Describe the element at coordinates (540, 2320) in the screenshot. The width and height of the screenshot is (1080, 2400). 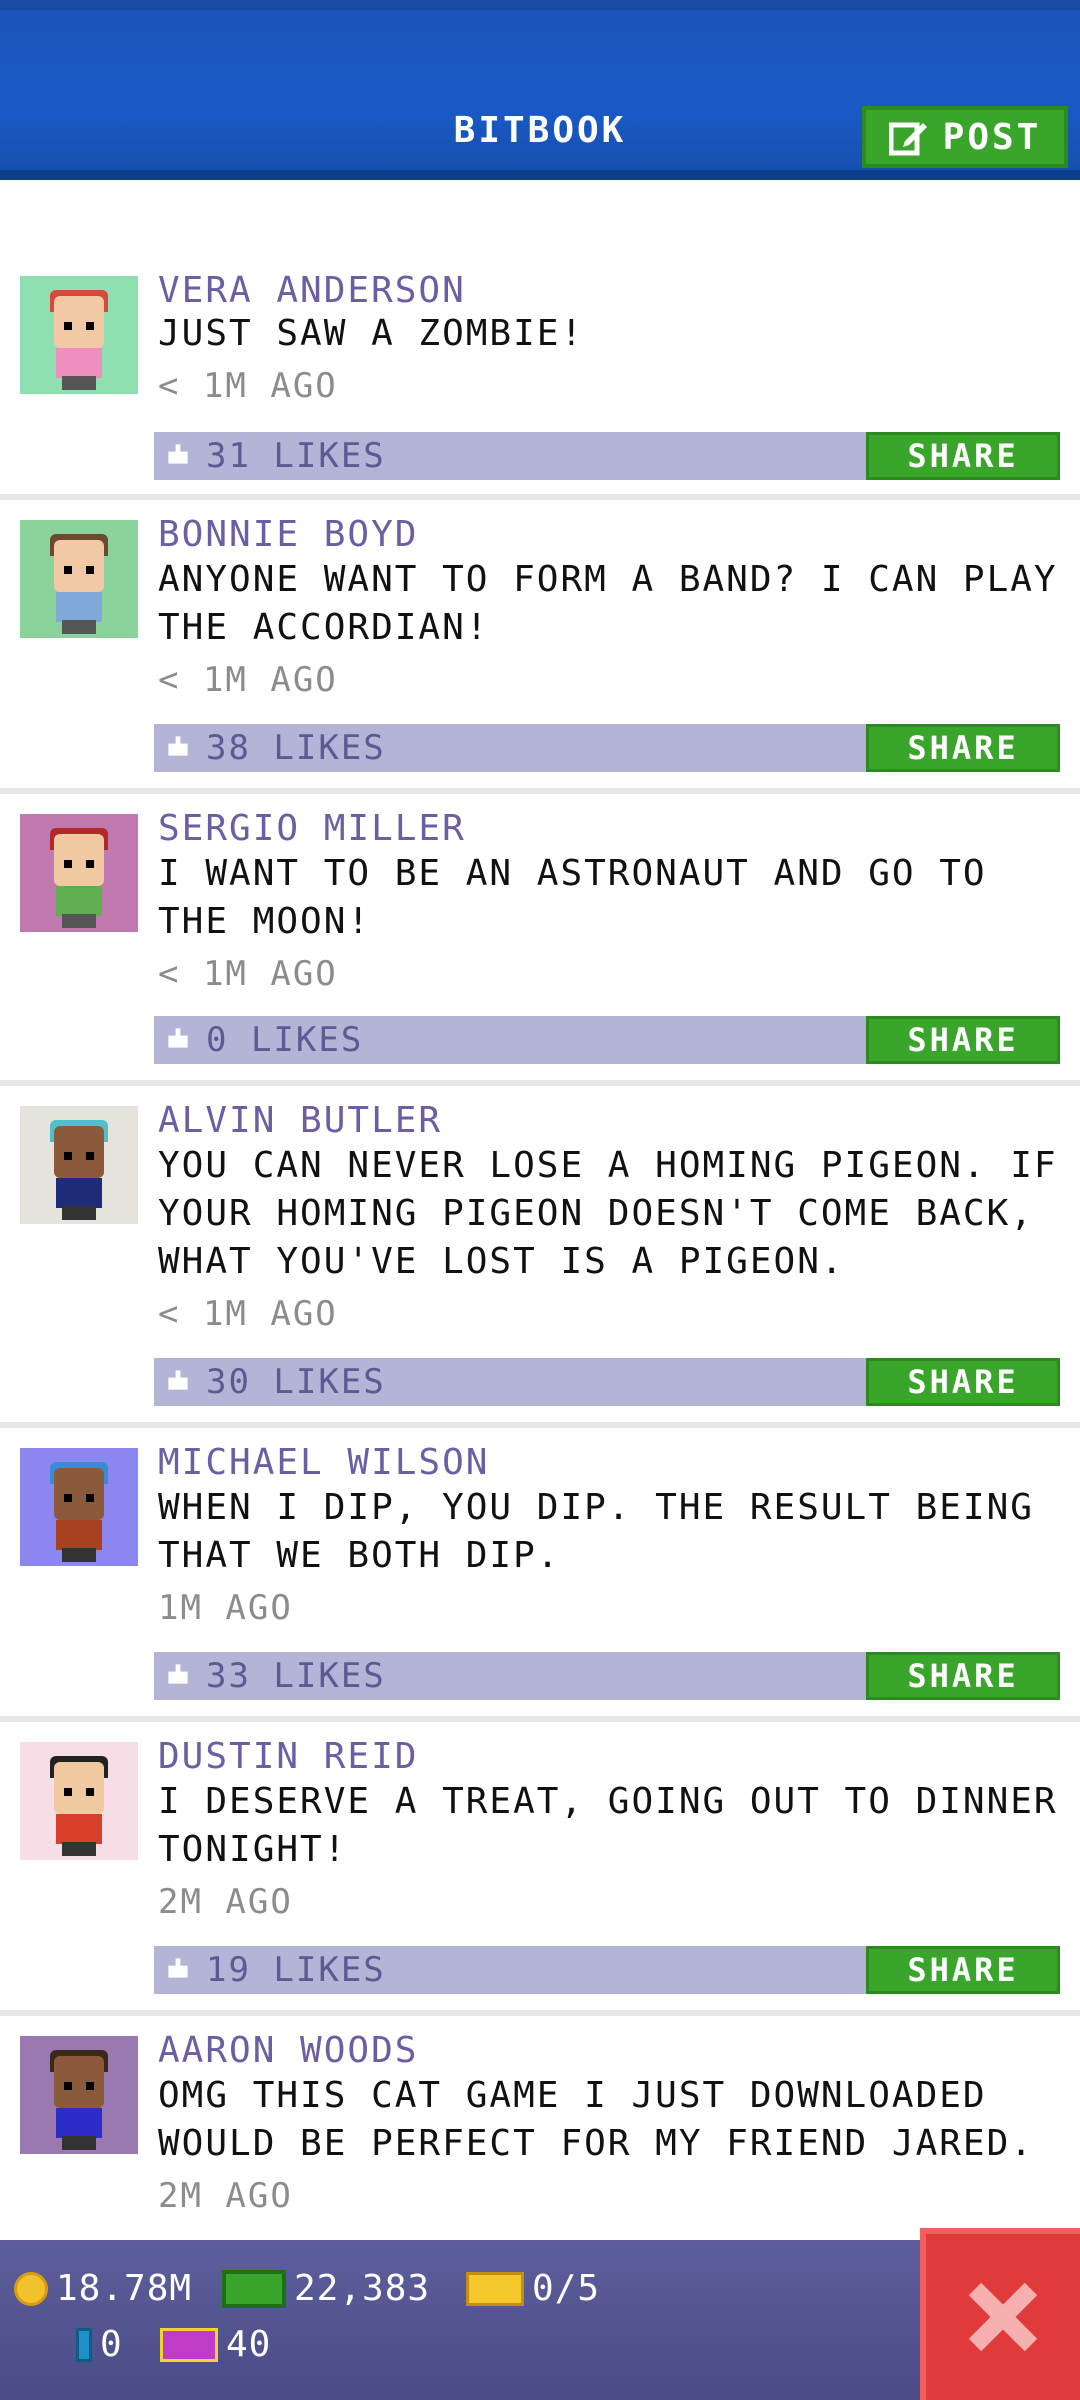
I see `status-bar: 18.78M 22,383 0/5 0 40` at that location.